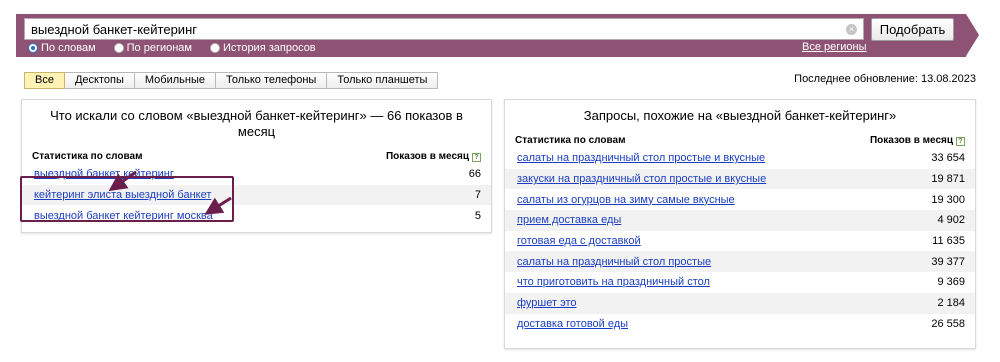 The width and height of the screenshot is (1000, 362). What do you see at coordinates (170, 192) in the screenshot?
I see `annotation-arrows` at bounding box center [170, 192].